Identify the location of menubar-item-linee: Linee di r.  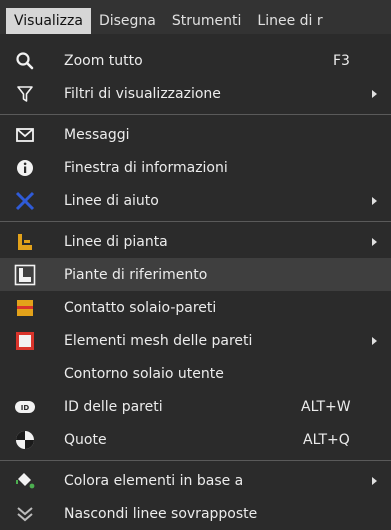
(289, 21).